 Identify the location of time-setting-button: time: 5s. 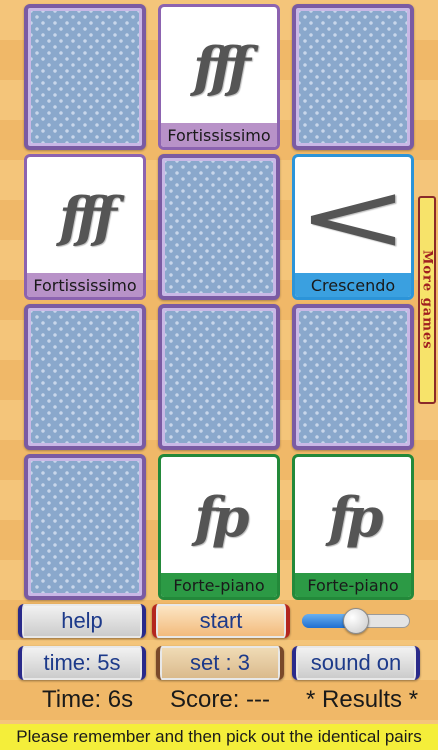
(82, 663).